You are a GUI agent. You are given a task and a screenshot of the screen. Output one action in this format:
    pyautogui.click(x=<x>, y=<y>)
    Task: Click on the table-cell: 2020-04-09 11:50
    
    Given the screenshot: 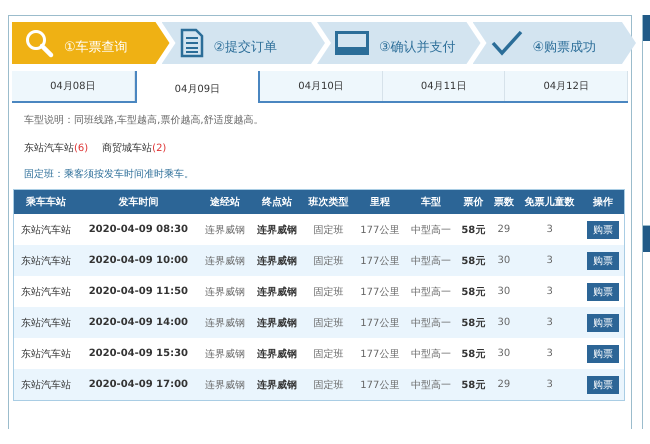 What is the action you would take?
    pyautogui.click(x=139, y=291)
    